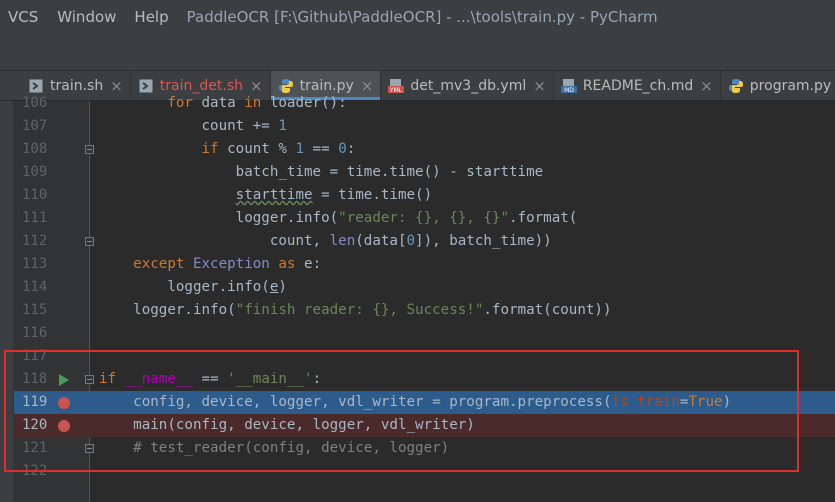  Describe the element at coordinates (86, 17) in the screenshot. I see `menu-window: Window` at that location.